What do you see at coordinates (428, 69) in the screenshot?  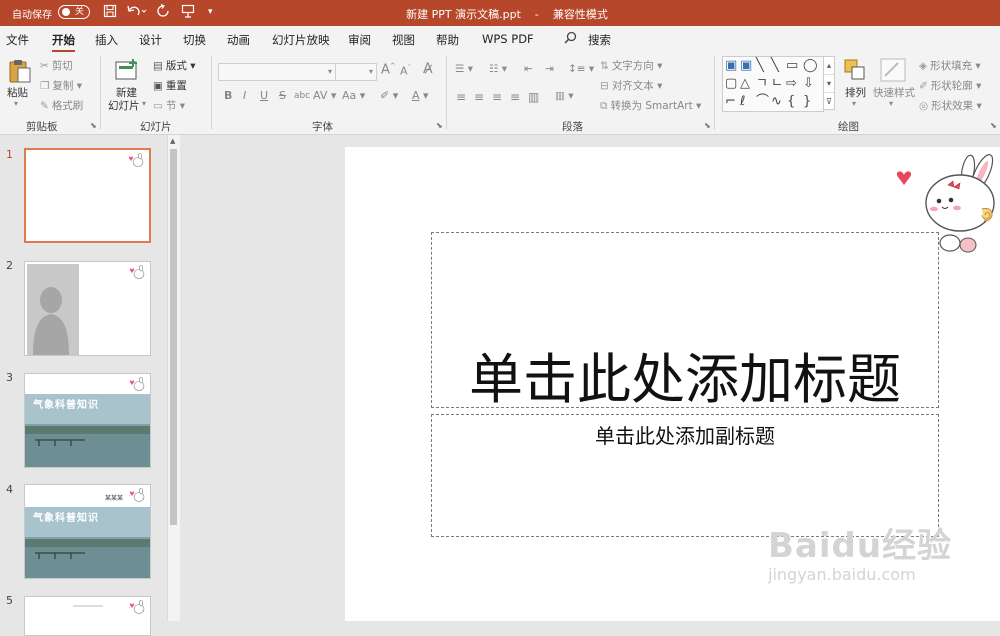 I see `clear-formatting-icon: A̷` at bounding box center [428, 69].